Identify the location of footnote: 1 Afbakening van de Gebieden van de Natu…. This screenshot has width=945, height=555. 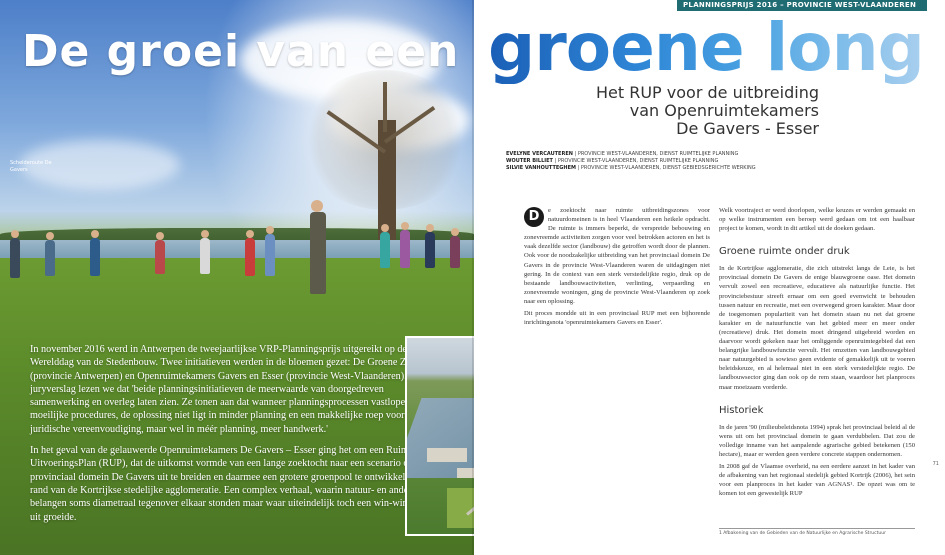
(817, 532).